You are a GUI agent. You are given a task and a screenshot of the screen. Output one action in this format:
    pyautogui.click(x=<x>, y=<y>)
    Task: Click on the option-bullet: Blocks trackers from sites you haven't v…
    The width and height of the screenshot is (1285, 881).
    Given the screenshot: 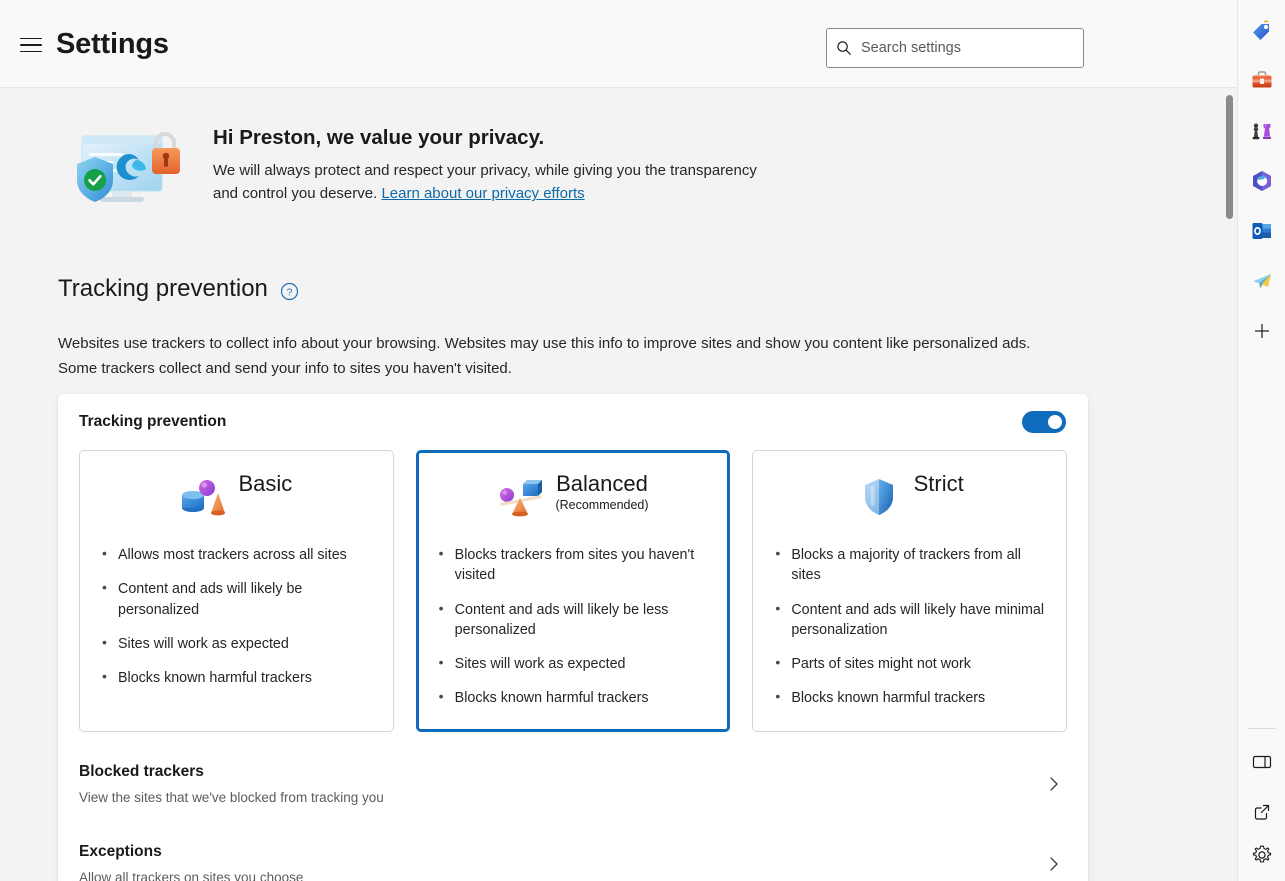 What is the action you would take?
    pyautogui.click(x=573, y=565)
    